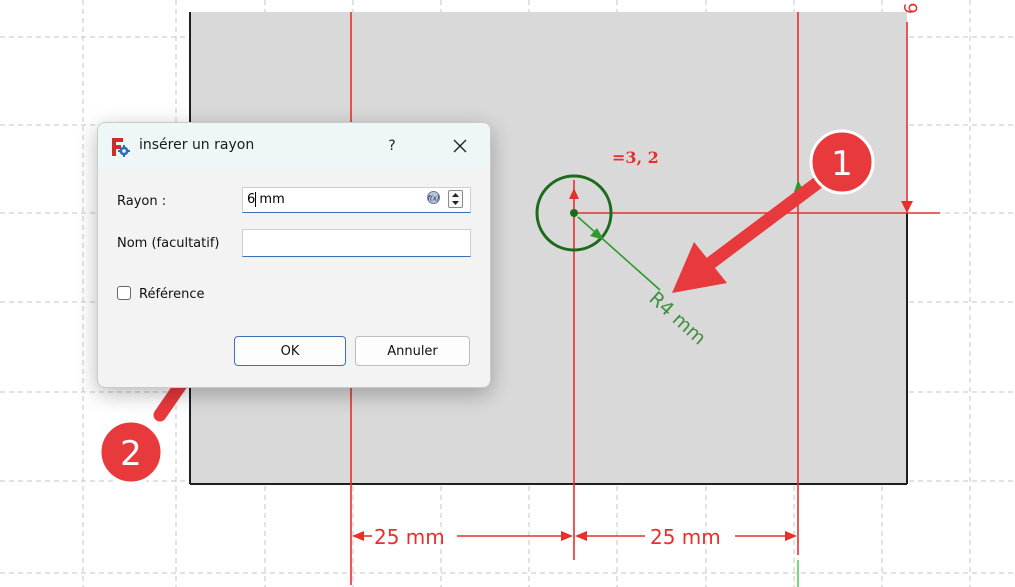 This screenshot has height=587, width=1015. Describe the element at coordinates (356, 200) in the screenshot. I see `radius-input: 6 mm f(x)` at that location.